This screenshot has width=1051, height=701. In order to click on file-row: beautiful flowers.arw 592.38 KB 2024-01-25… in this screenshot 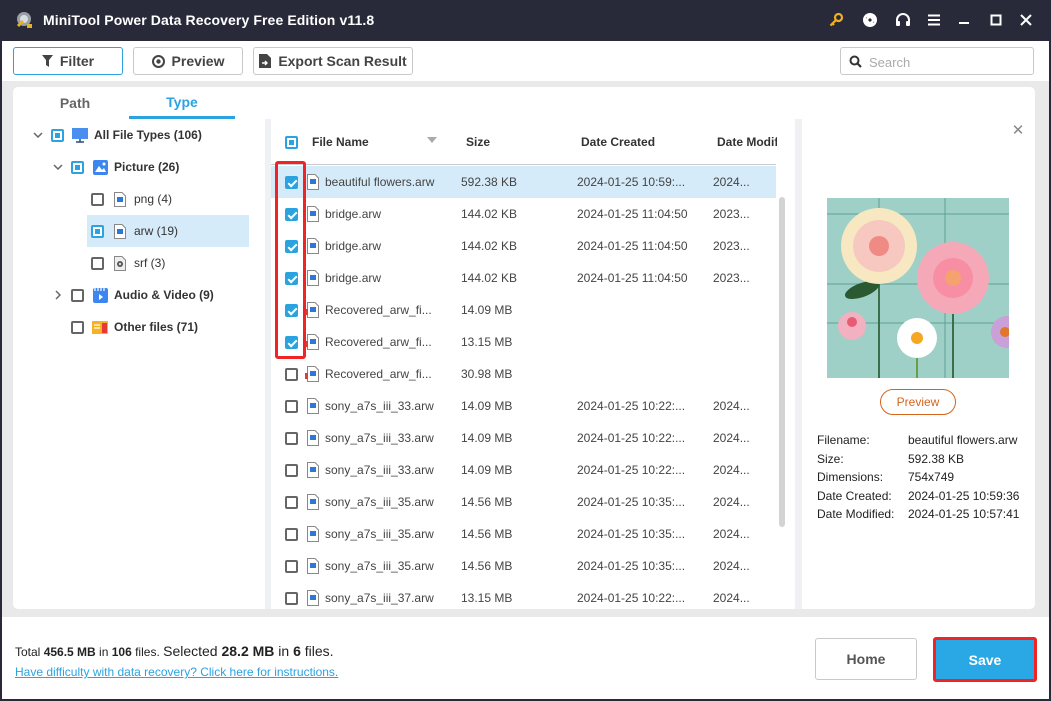, I will do `click(523, 182)`.